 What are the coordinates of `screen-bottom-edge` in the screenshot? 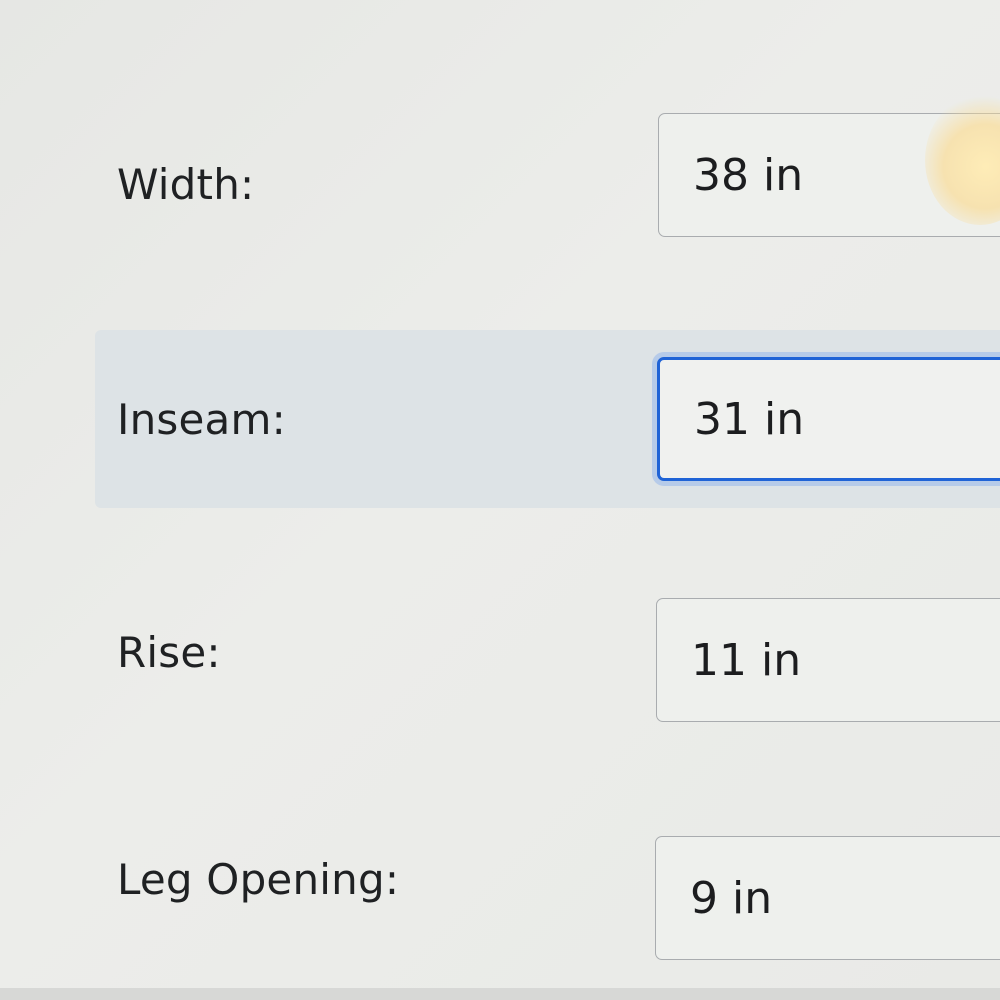 It's located at (500, 994).